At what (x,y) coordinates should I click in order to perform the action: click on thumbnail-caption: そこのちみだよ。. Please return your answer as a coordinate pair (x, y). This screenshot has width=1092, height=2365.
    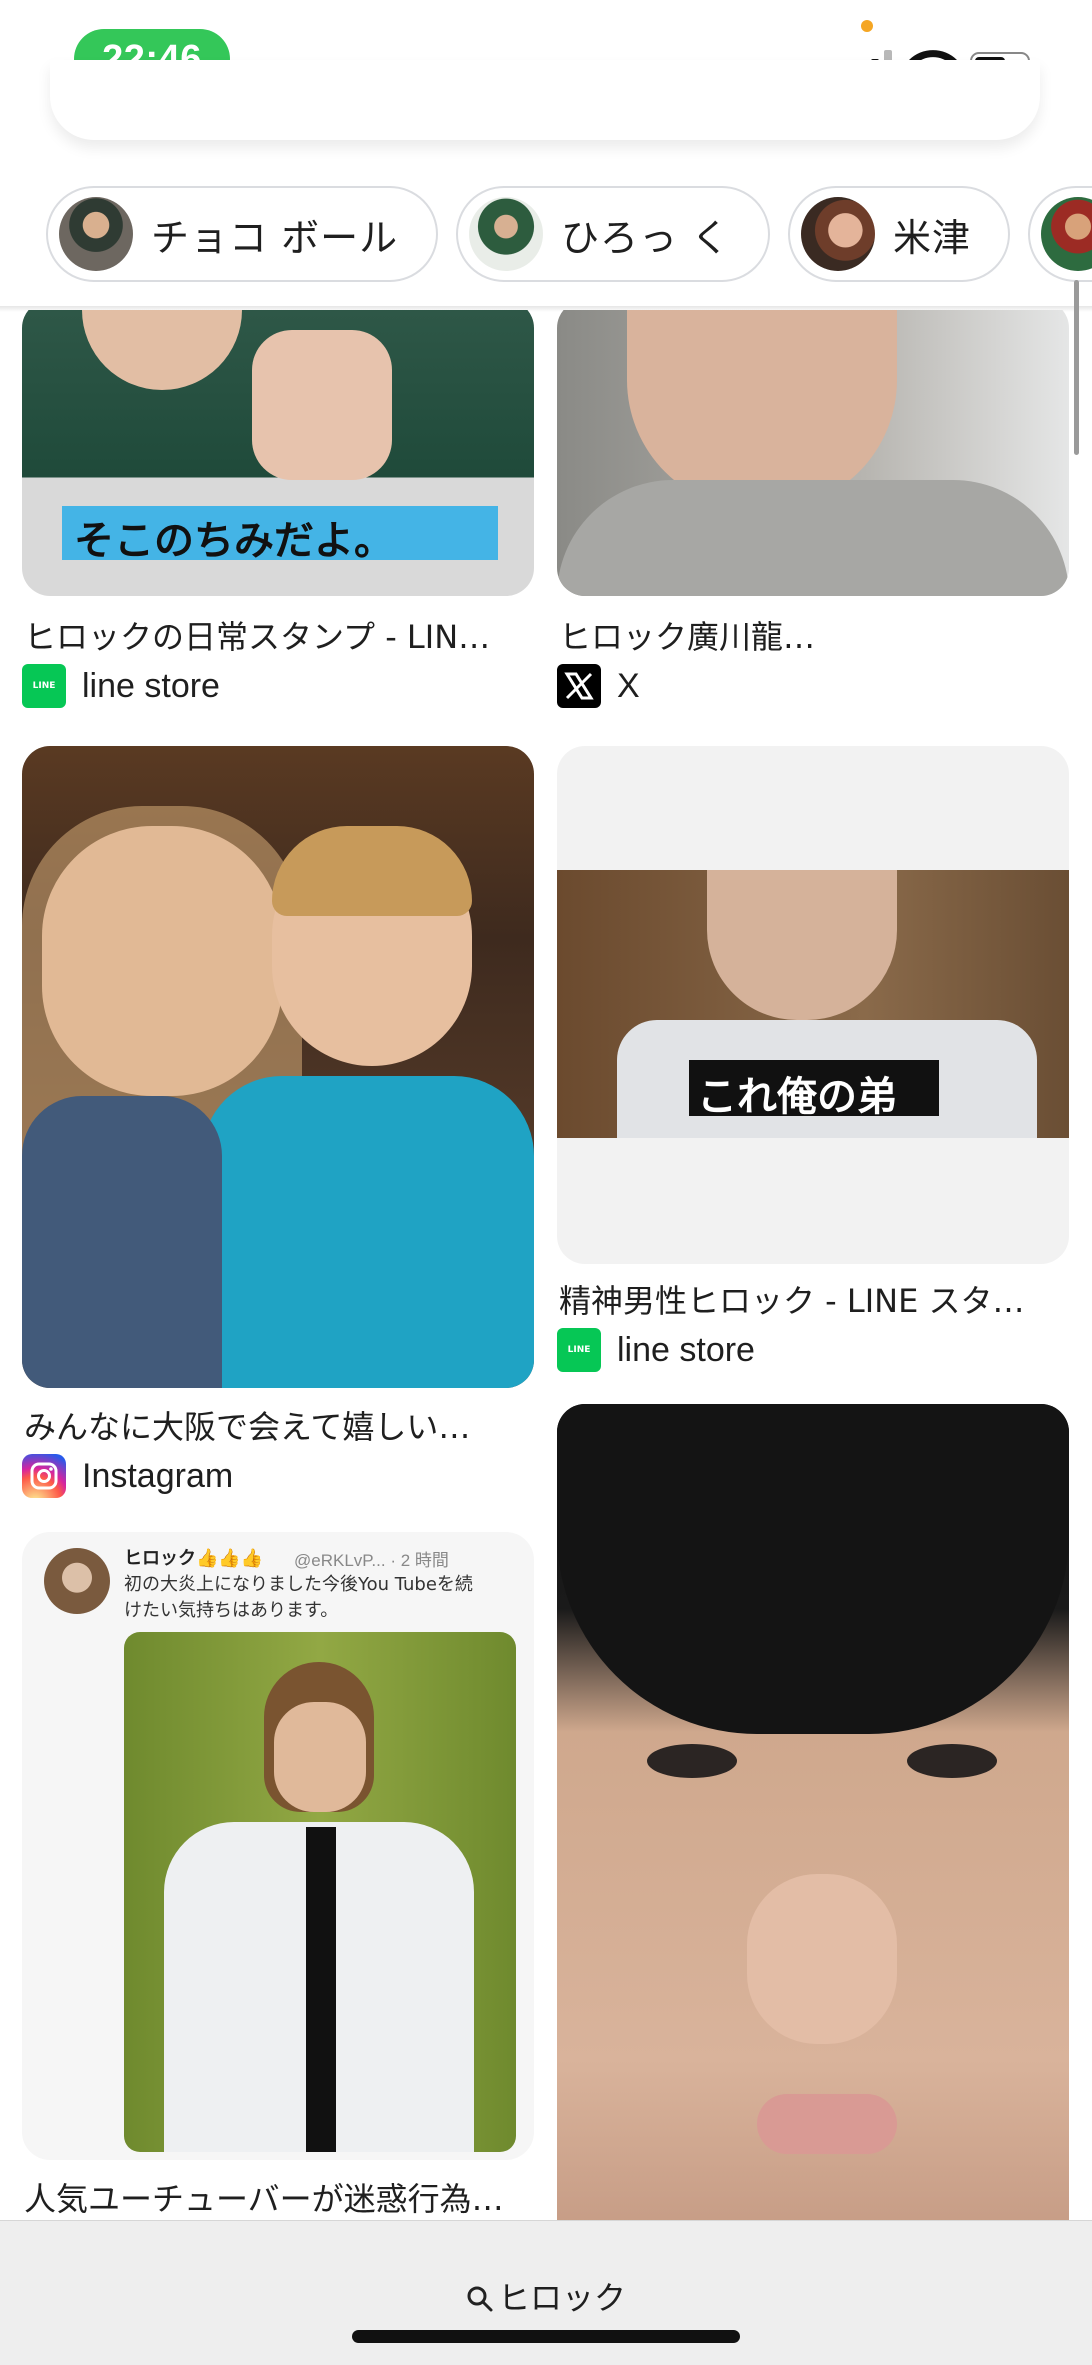
    Looking at the image, I should click on (234, 541).